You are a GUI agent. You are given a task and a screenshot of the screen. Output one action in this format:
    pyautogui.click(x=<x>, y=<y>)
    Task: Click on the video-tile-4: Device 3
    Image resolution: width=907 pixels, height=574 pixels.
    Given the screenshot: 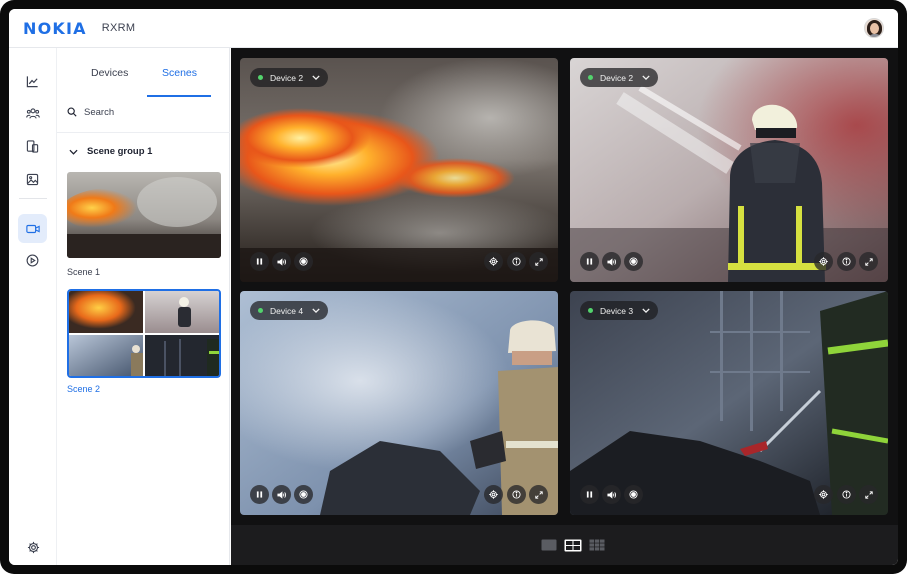 What is the action you would take?
    pyautogui.click(x=729, y=403)
    